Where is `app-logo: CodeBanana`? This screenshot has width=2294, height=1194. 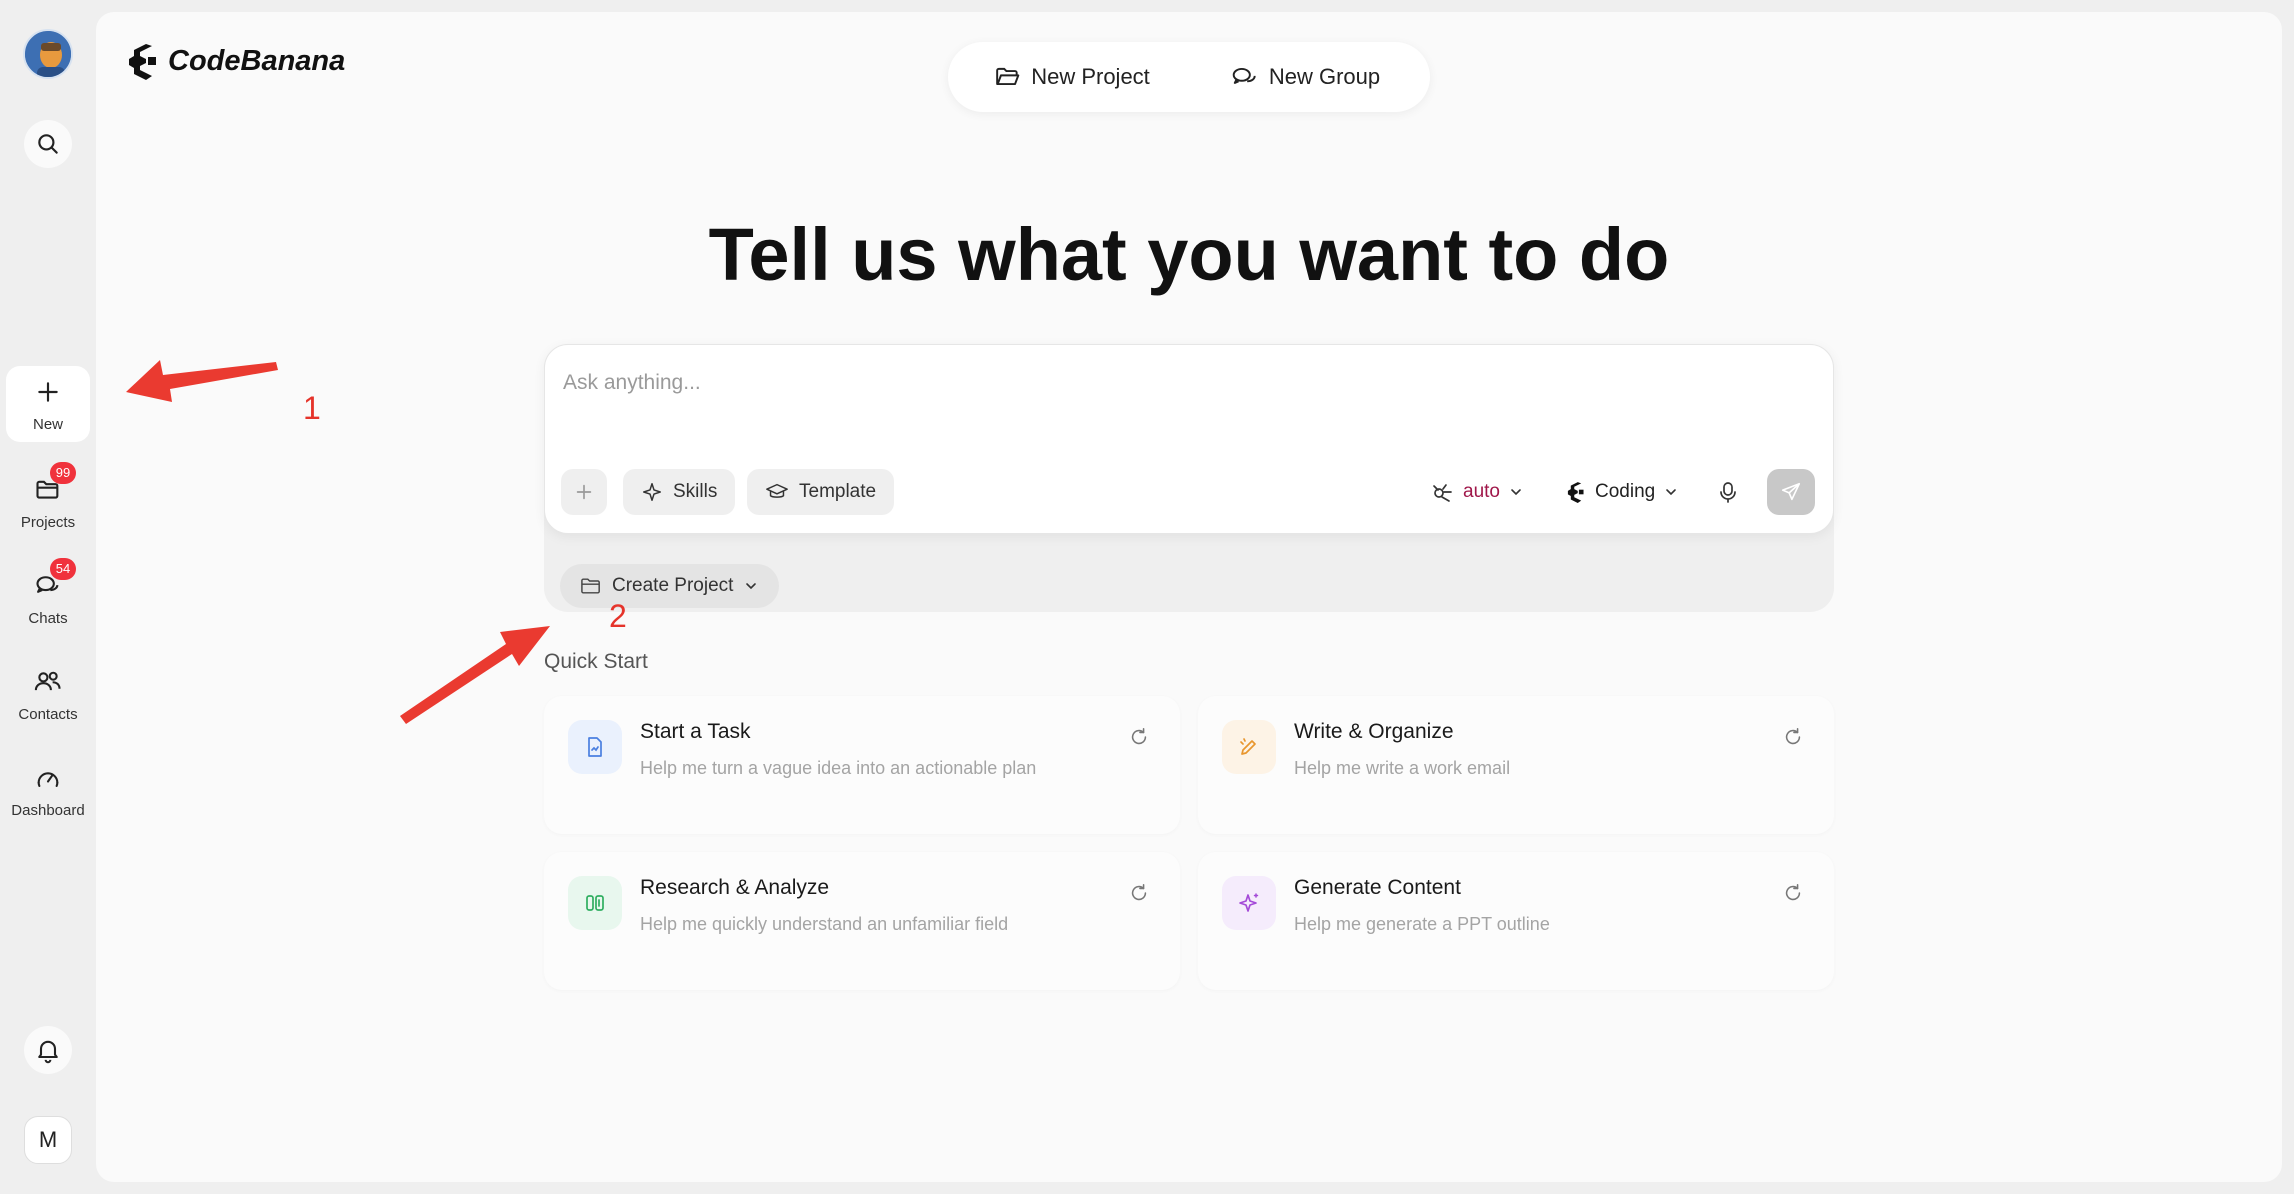 app-logo: CodeBanana is located at coordinates (235, 61).